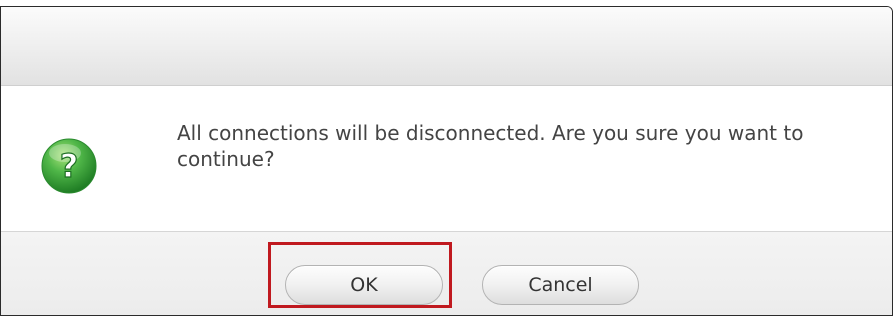 Image resolution: width=896 pixels, height=322 pixels. I want to click on ok-button: OK, so click(364, 285).